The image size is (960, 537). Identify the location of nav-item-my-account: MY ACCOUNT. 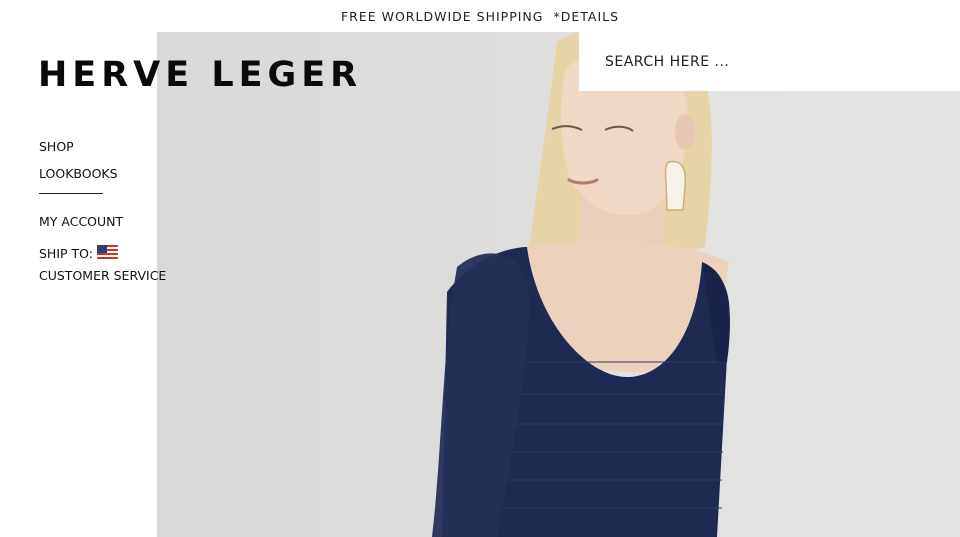
(102, 226).